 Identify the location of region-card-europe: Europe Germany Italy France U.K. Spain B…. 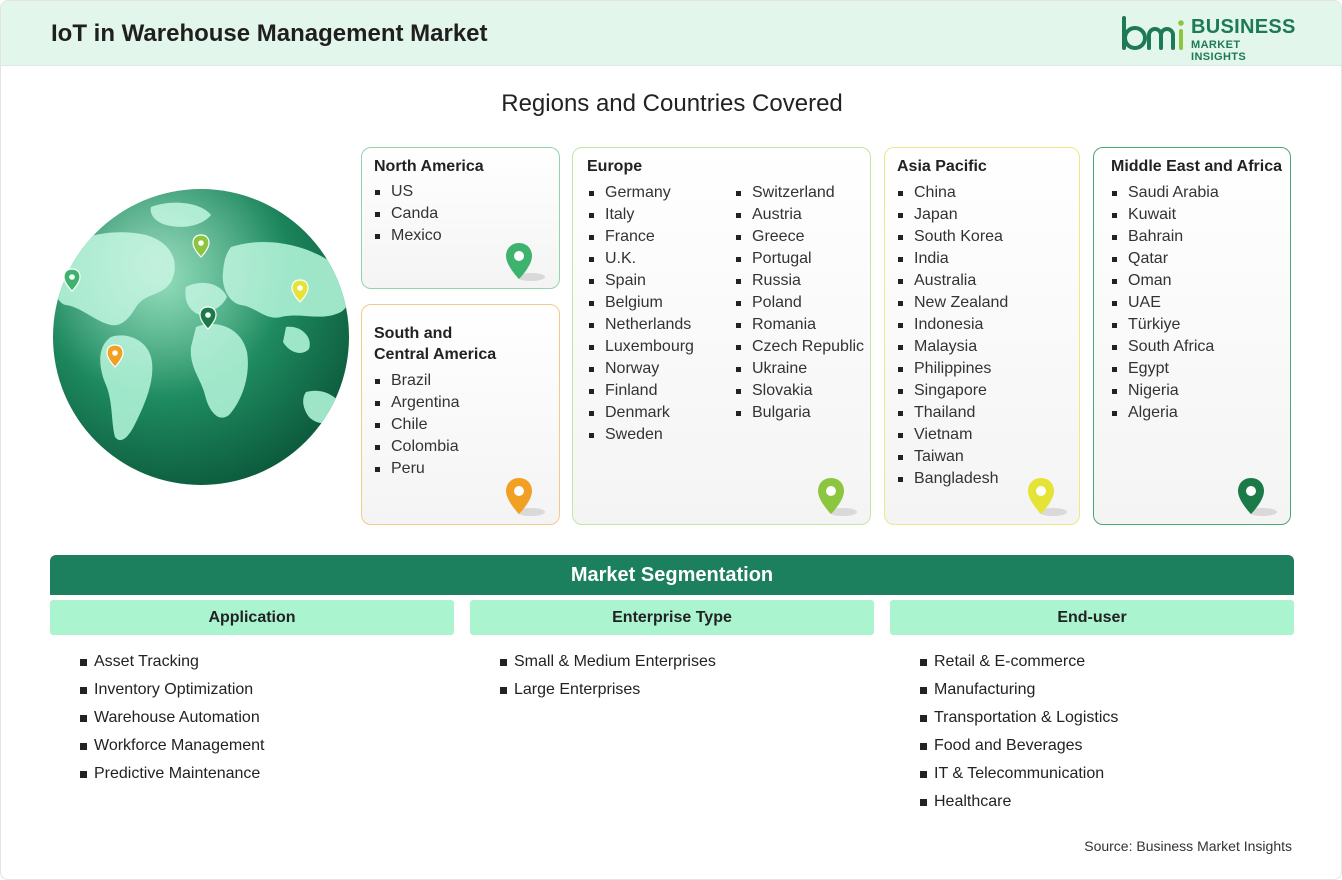
(721, 336).